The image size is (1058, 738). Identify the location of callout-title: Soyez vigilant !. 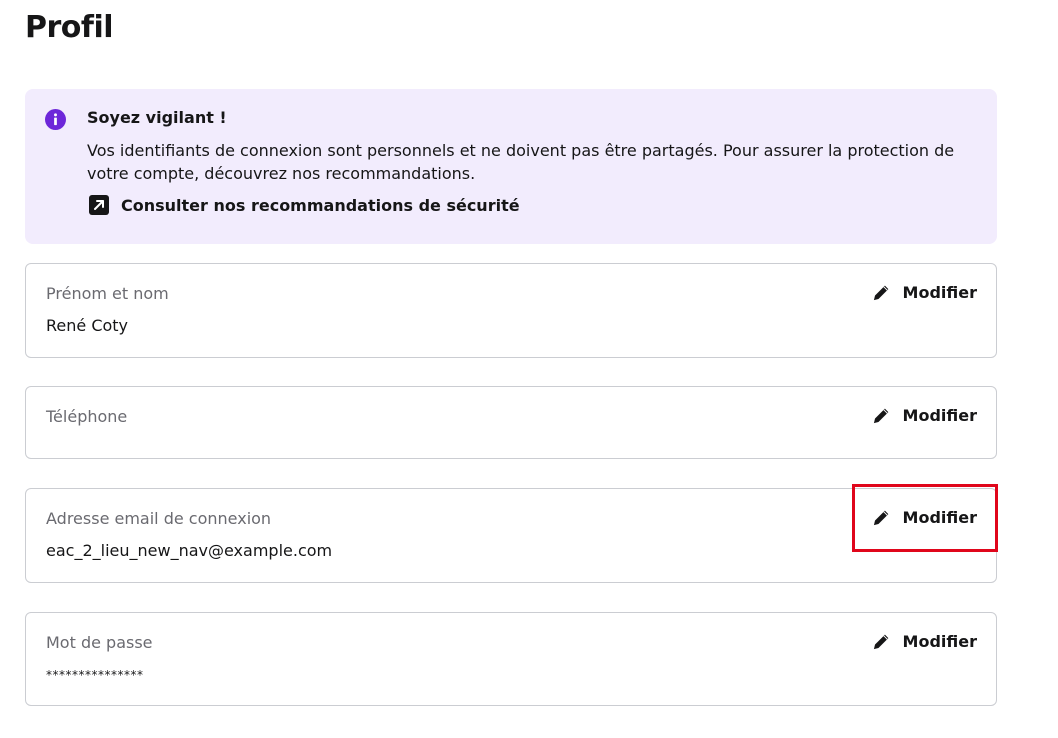
(157, 117).